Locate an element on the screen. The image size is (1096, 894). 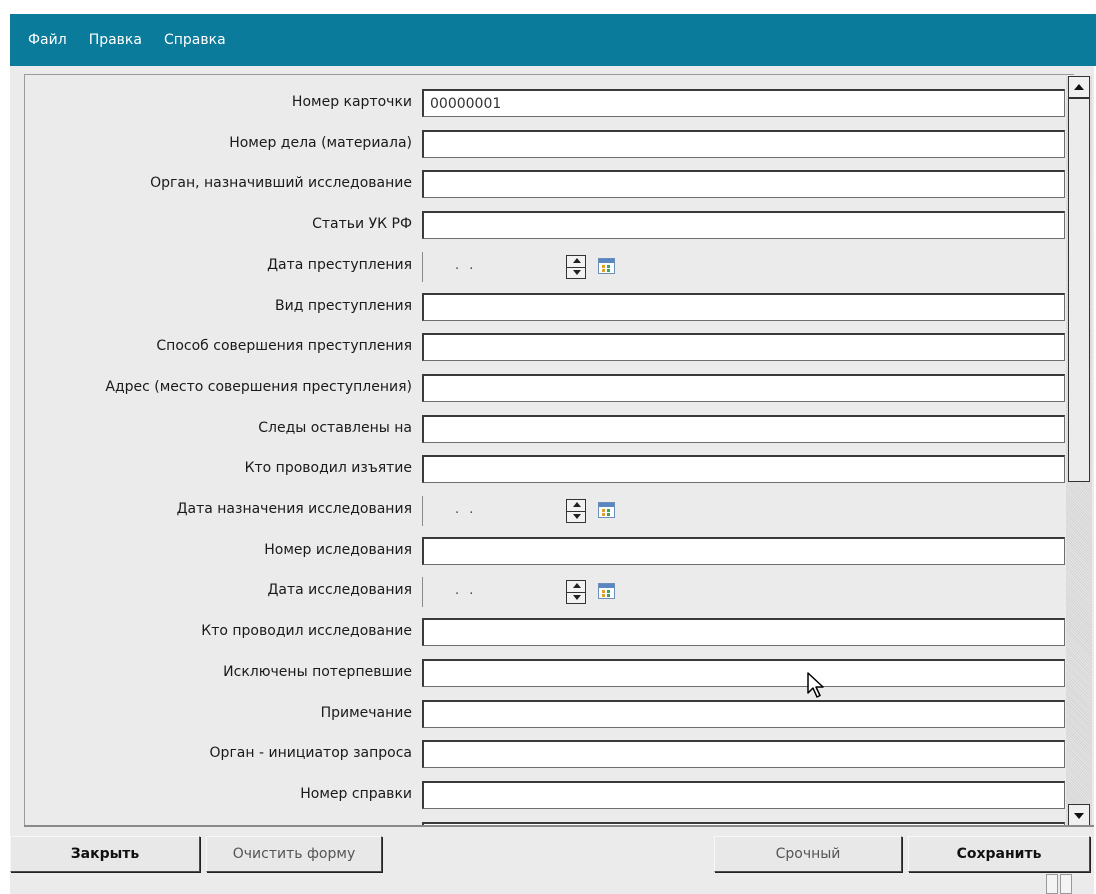
field-label: Номер иследования is located at coordinates (338, 550).